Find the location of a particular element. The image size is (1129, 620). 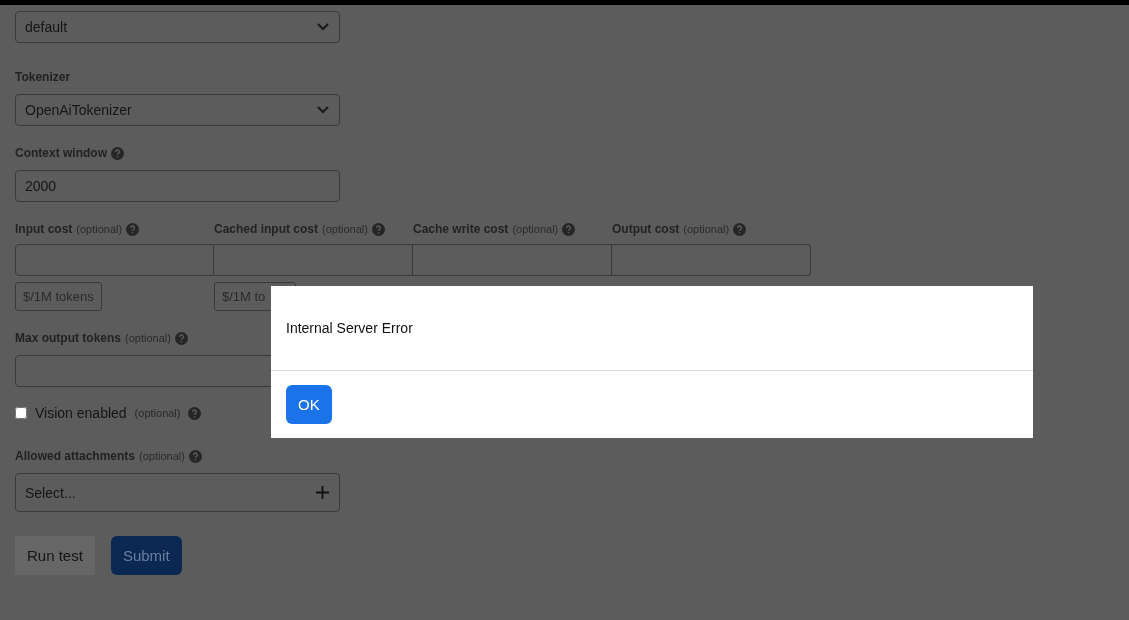

field-label: Context window is located at coordinates (61, 153).